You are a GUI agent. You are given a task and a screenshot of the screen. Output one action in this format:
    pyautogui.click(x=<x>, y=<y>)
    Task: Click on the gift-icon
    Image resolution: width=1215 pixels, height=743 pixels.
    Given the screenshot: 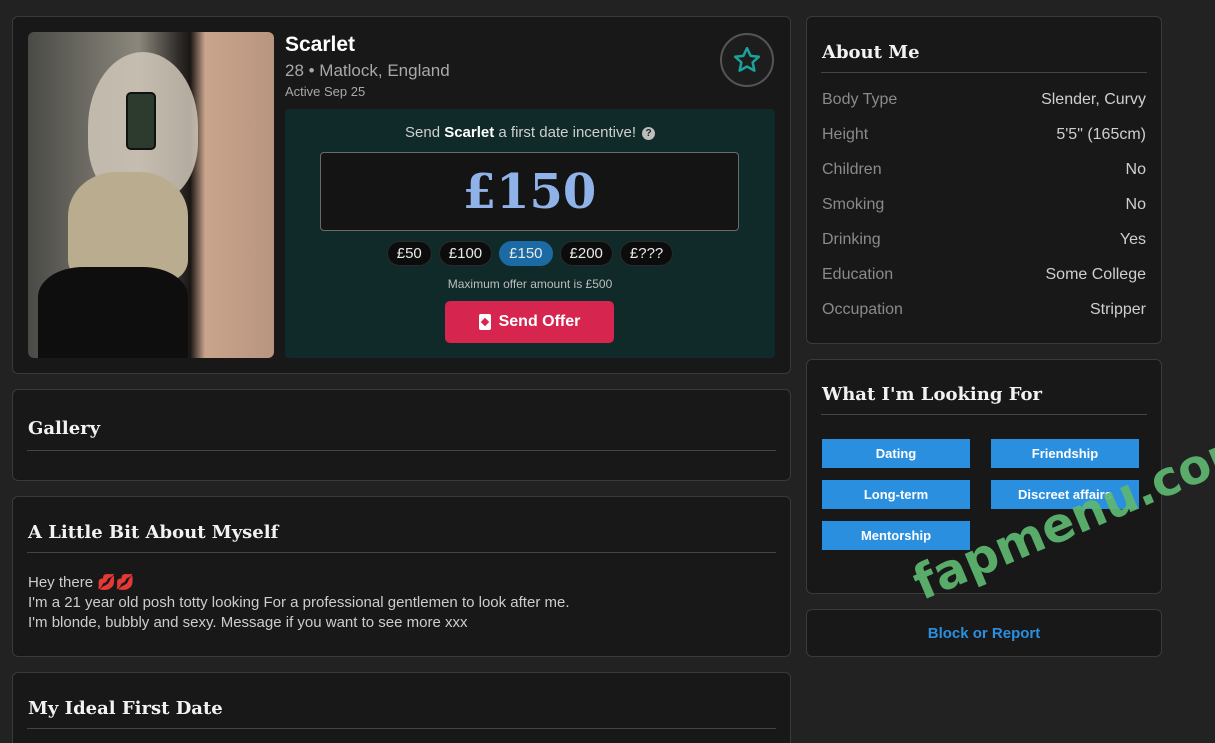 What is the action you would take?
    pyautogui.click(x=484, y=322)
    